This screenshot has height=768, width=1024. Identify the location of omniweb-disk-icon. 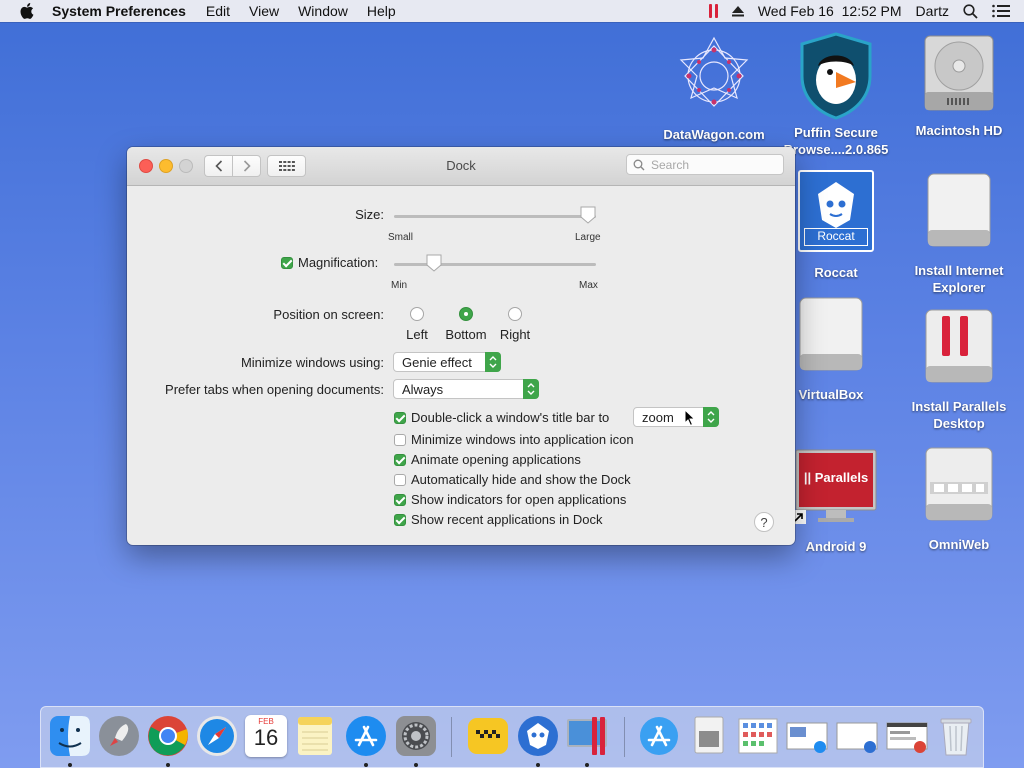
(959, 486).